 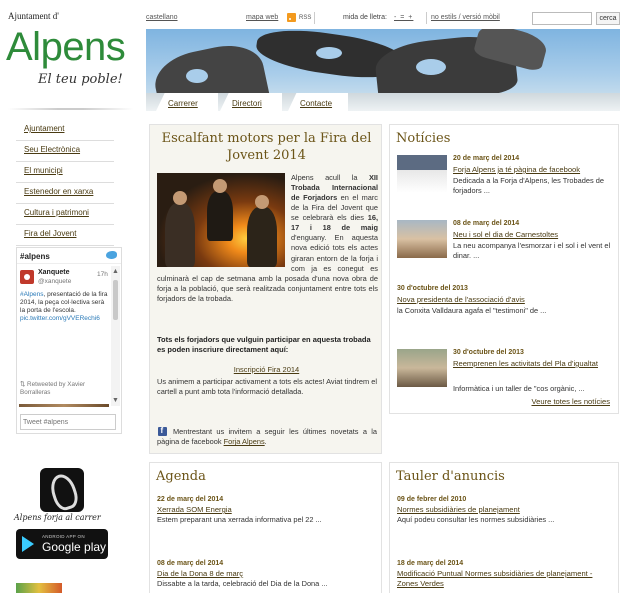 I want to click on tab-label: Directori, so click(x=247, y=103).